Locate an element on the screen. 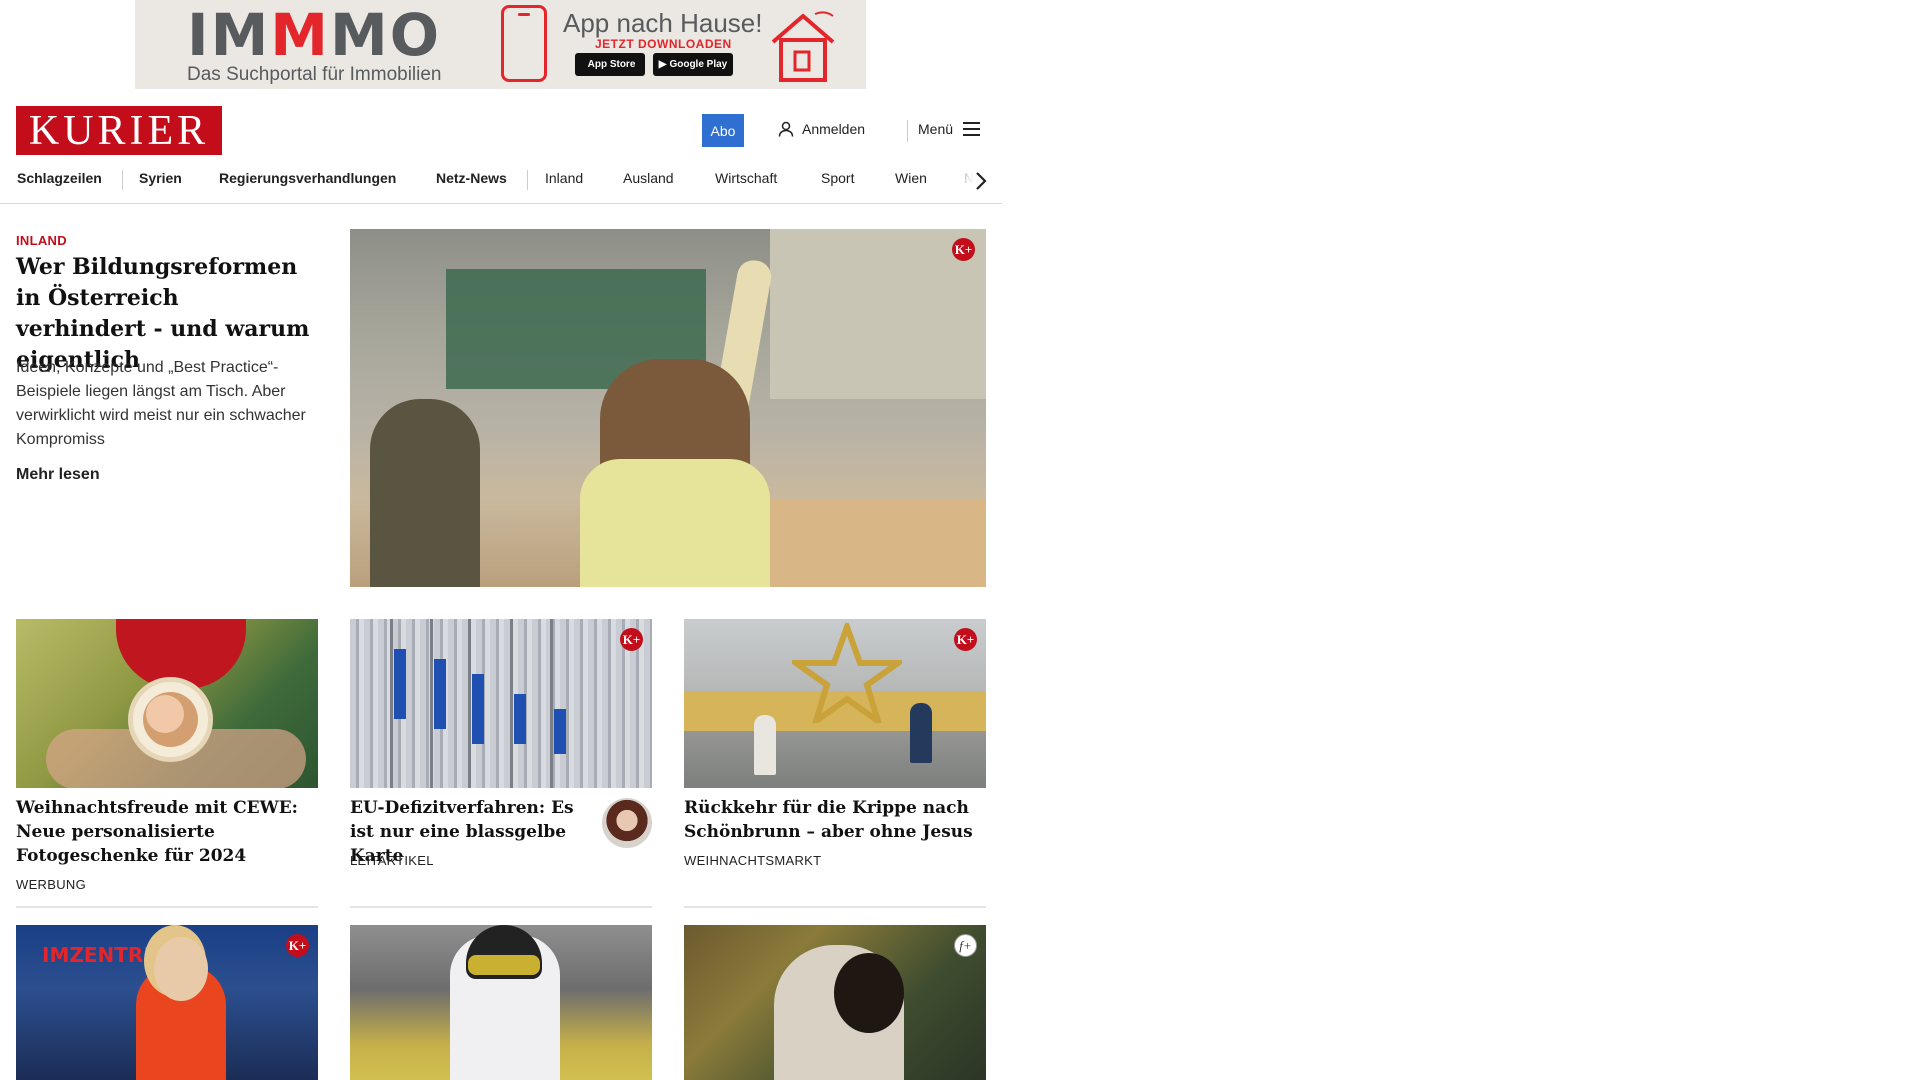  nav-item-wirtschaft: Wirtschaft is located at coordinates (746, 178).